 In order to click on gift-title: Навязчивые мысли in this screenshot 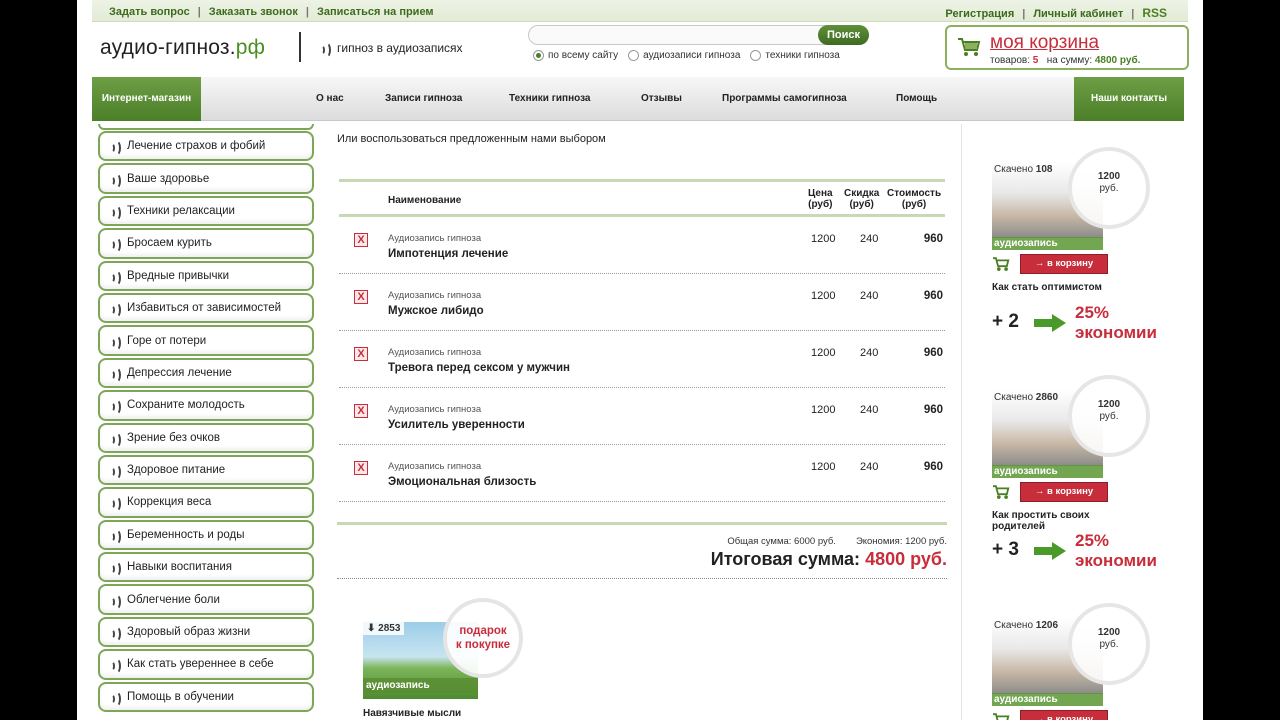, I will do `click(412, 713)`.